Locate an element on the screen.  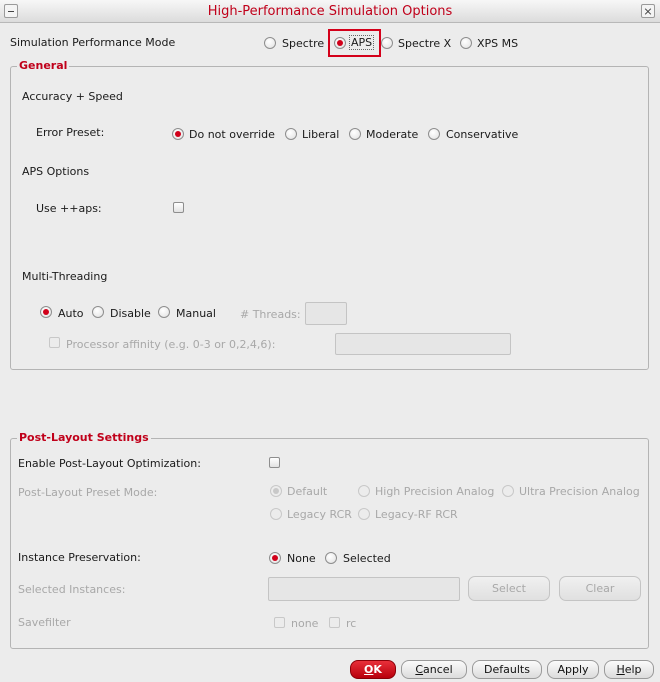
preset-liberal-label: Liberal is located at coordinates (320, 134).